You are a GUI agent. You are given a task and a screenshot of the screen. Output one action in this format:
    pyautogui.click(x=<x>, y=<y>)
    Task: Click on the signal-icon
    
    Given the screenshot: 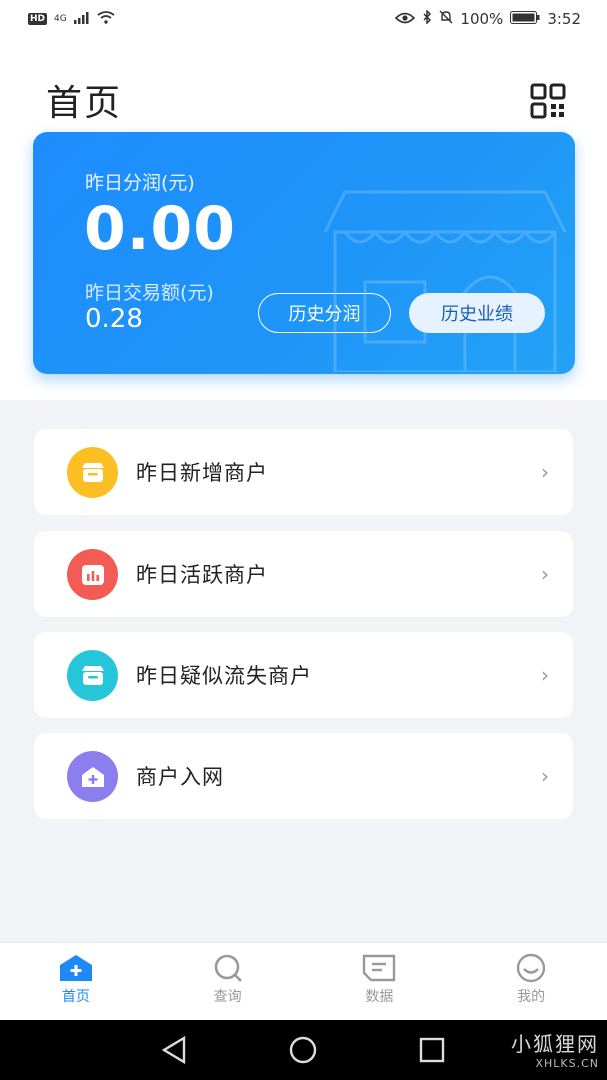 What is the action you would take?
    pyautogui.click(x=81, y=19)
    